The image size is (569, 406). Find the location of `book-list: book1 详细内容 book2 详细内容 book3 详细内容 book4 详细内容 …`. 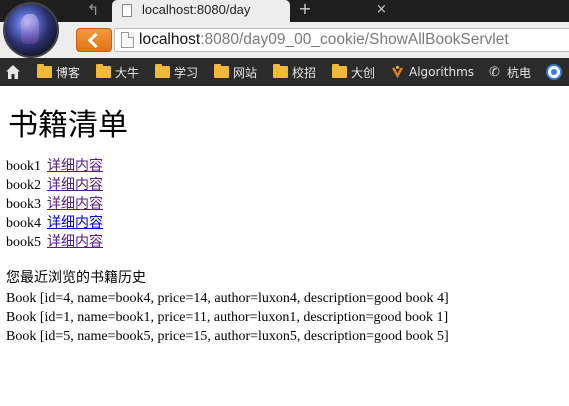

book-list: book1 详细内容 book2 详细内容 book3 详细内容 book4 详细内容 … is located at coordinates (54, 204).